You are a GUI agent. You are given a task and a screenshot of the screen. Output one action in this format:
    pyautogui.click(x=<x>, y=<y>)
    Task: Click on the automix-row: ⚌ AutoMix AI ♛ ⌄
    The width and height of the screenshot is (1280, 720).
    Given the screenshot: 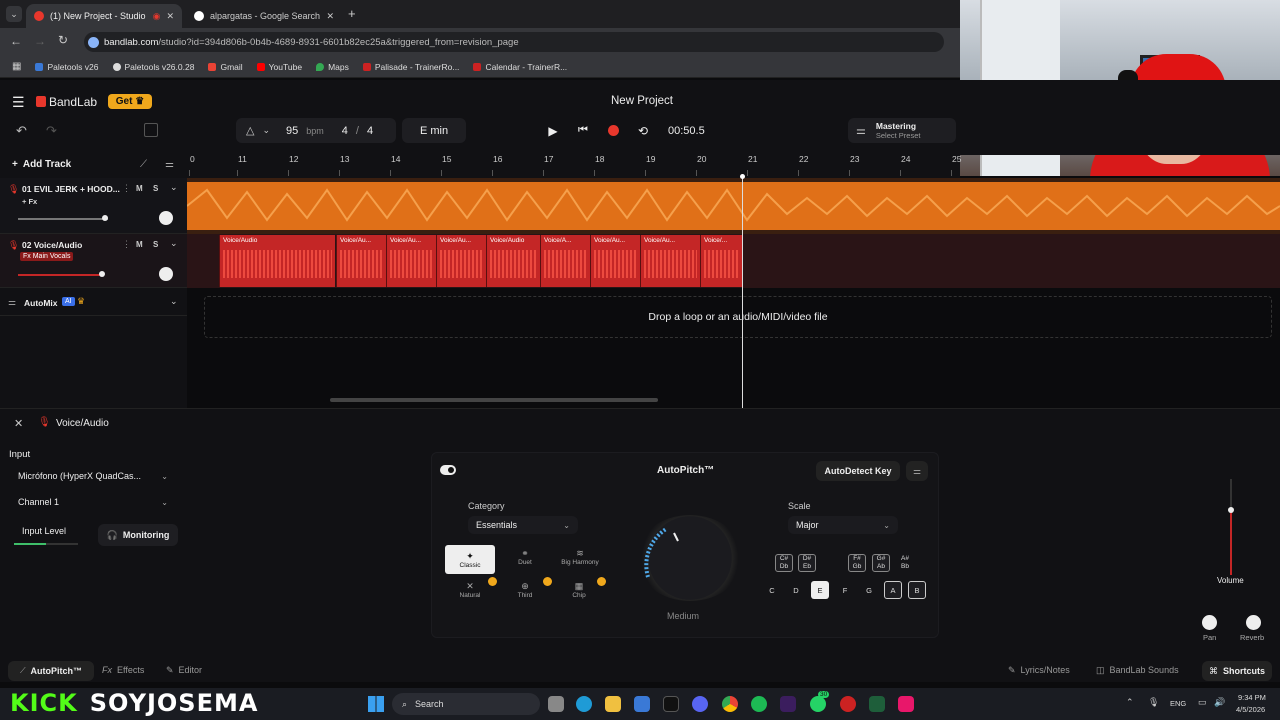 What is the action you would take?
    pyautogui.click(x=93, y=302)
    